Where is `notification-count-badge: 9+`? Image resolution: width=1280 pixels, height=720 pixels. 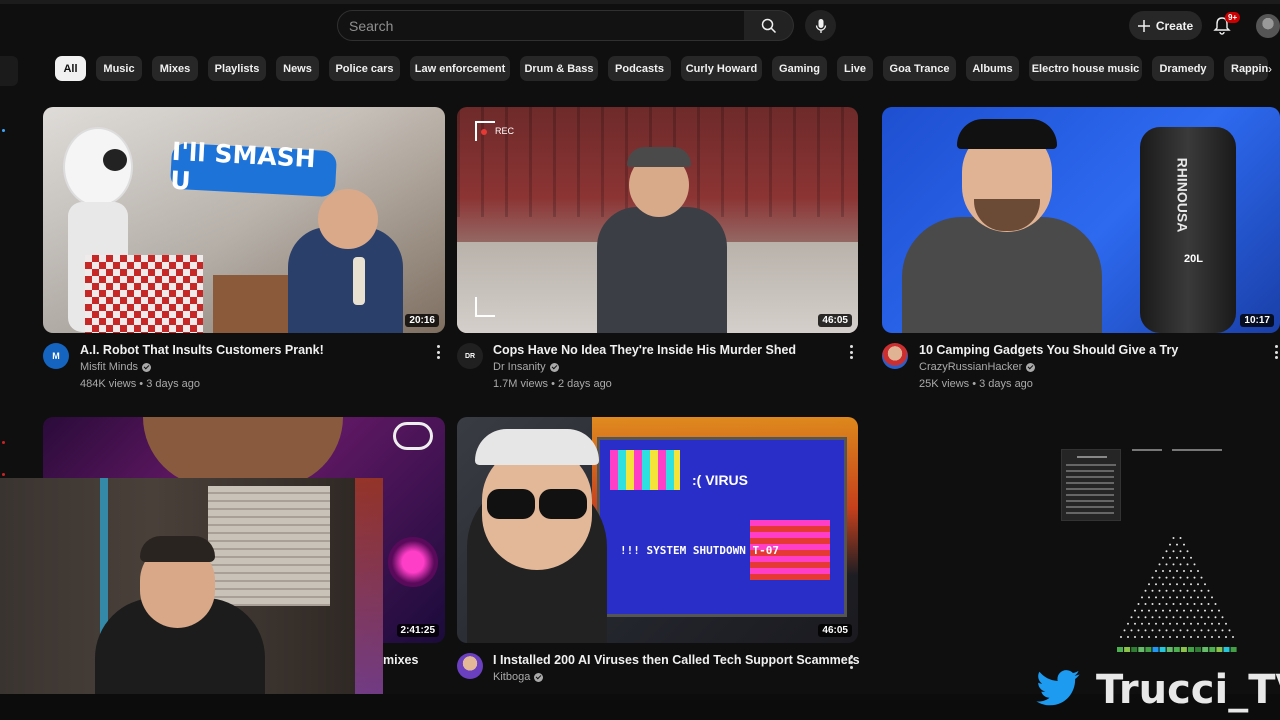
notification-count-badge: 9+ is located at coordinates (1233, 17).